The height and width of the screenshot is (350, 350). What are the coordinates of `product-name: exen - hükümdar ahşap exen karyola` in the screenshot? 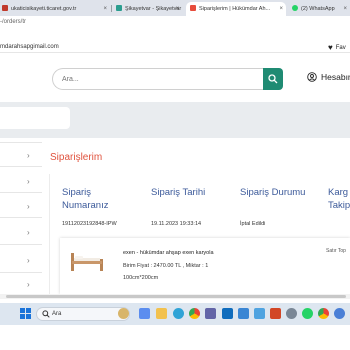 It's located at (168, 253).